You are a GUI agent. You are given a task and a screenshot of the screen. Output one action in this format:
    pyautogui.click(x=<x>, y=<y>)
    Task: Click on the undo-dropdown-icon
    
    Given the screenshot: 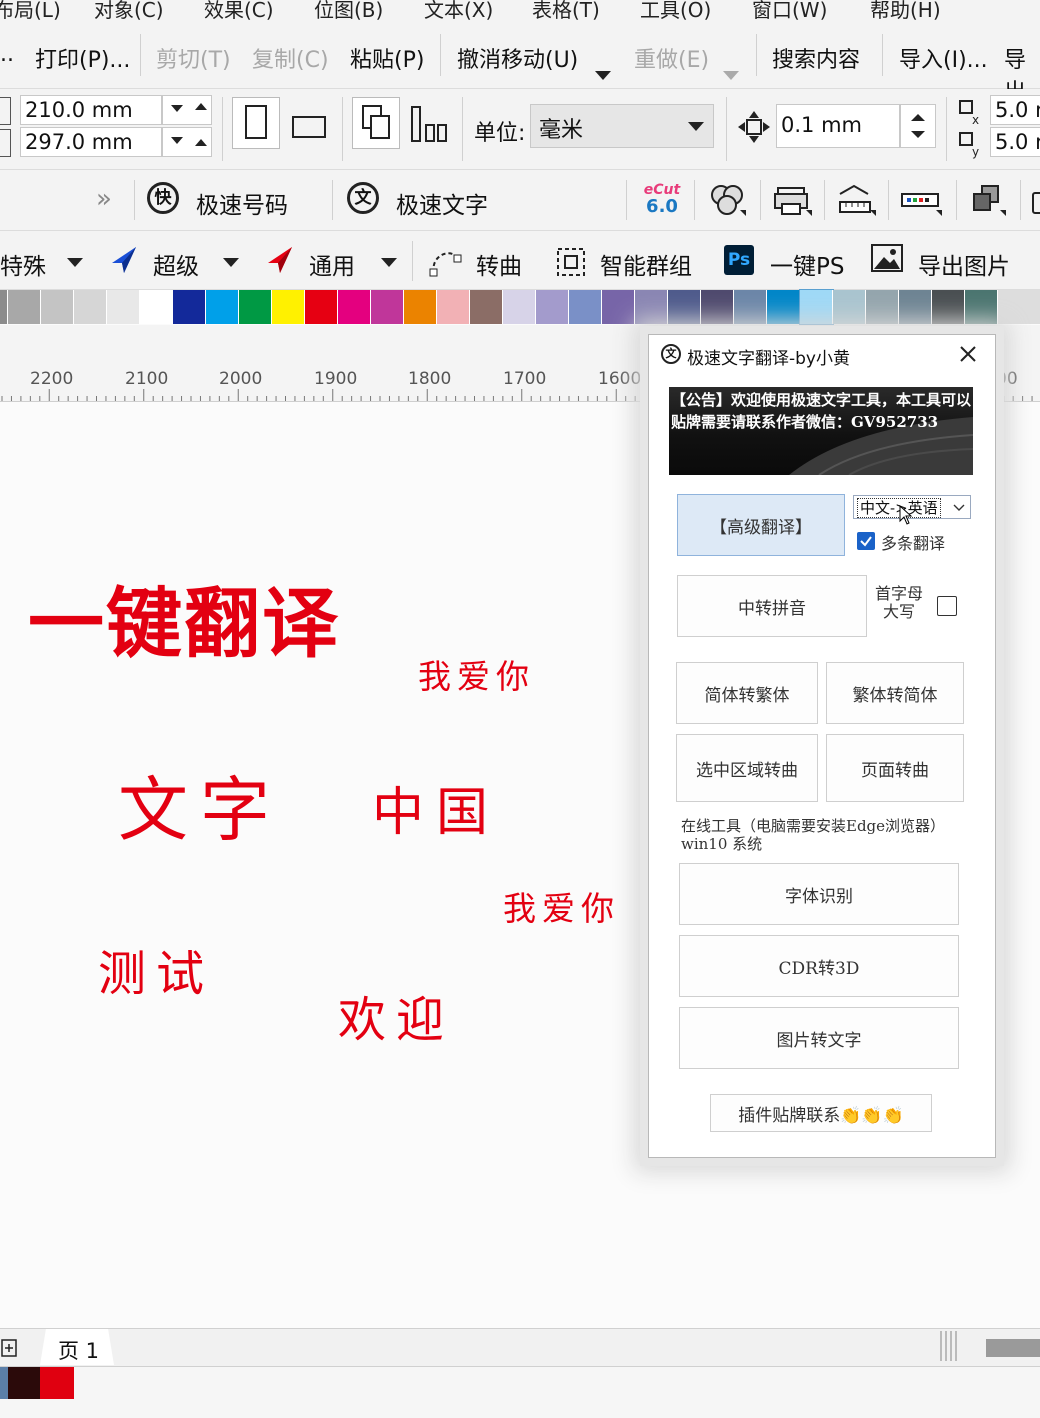 What is the action you would take?
    pyautogui.click(x=603, y=76)
    